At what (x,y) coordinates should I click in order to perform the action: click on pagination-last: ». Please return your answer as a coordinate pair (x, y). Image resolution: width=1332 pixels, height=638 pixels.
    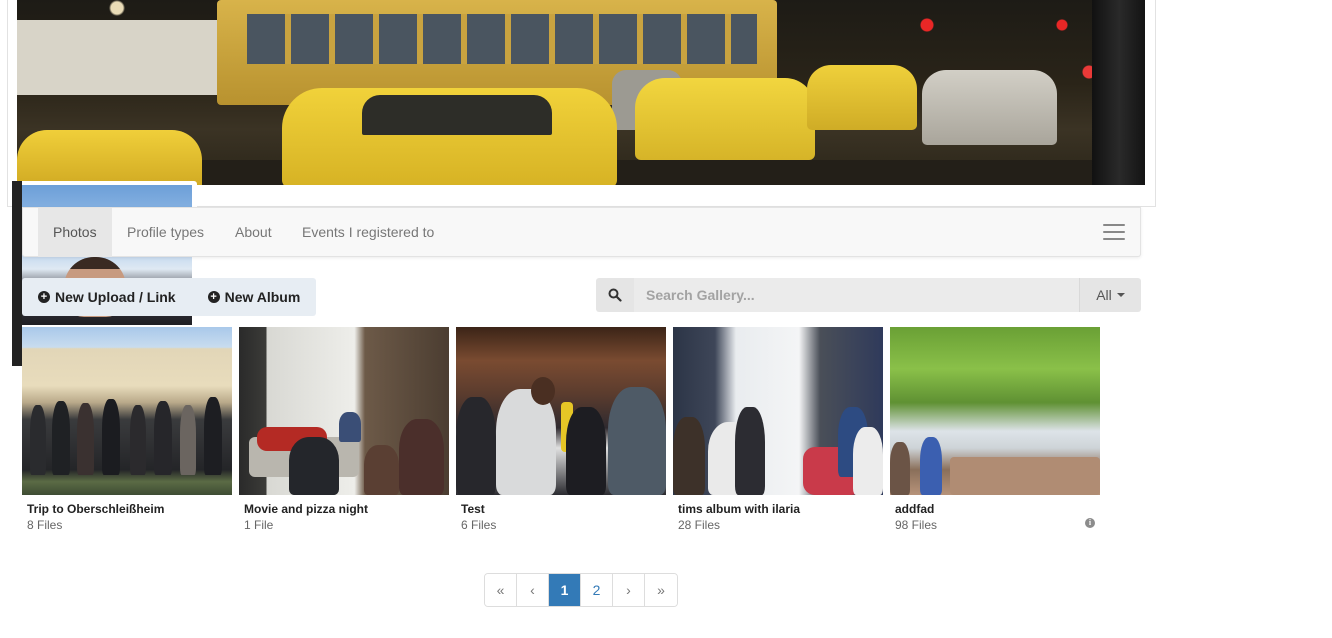
    Looking at the image, I should click on (661, 590).